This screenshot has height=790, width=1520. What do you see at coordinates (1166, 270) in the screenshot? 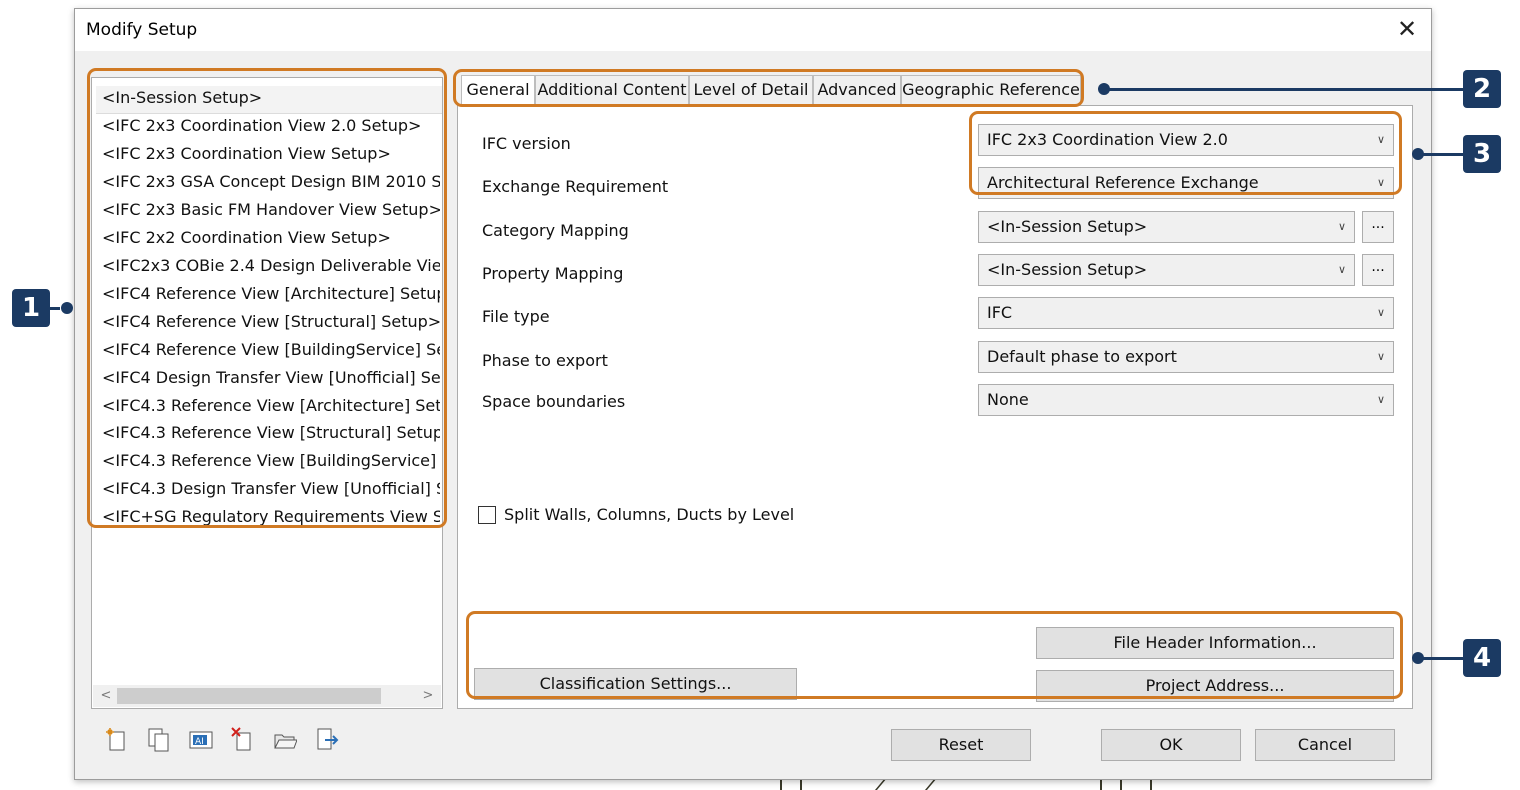
I see `property-mapping-select: <In-Session Setup> ∨` at bounding box center [1166, 270].